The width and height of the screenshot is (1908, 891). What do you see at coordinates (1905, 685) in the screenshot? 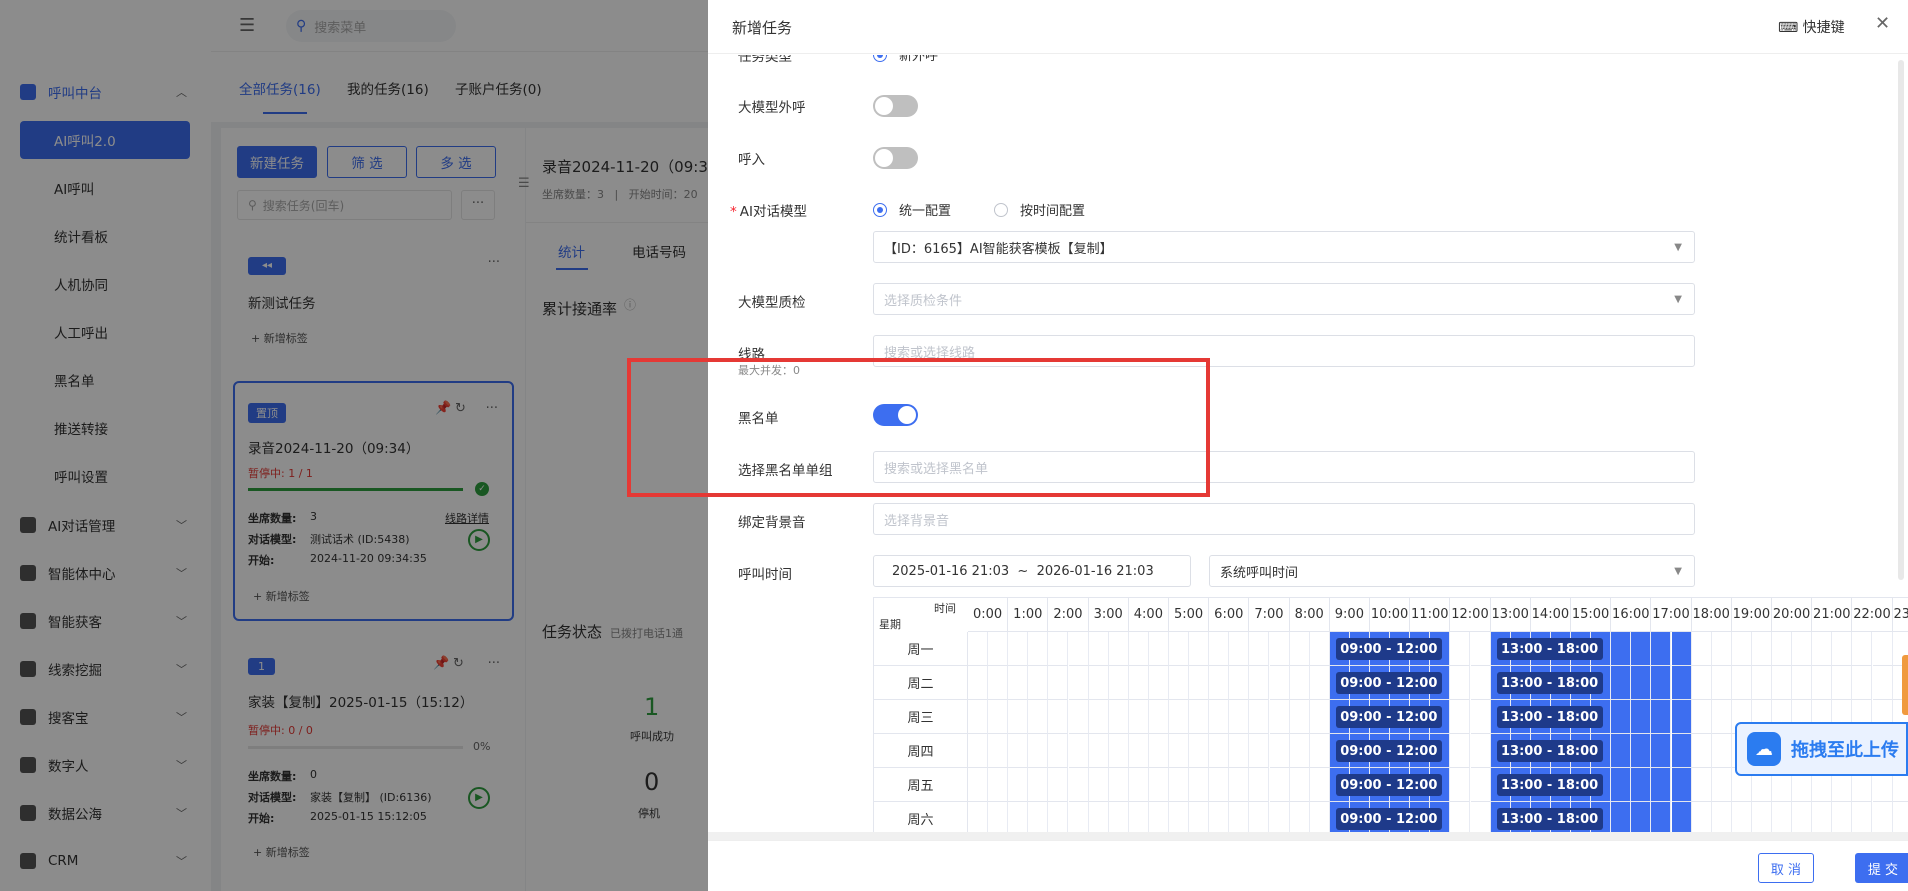
I see `side-tab` at bounding box center [1905, 685].